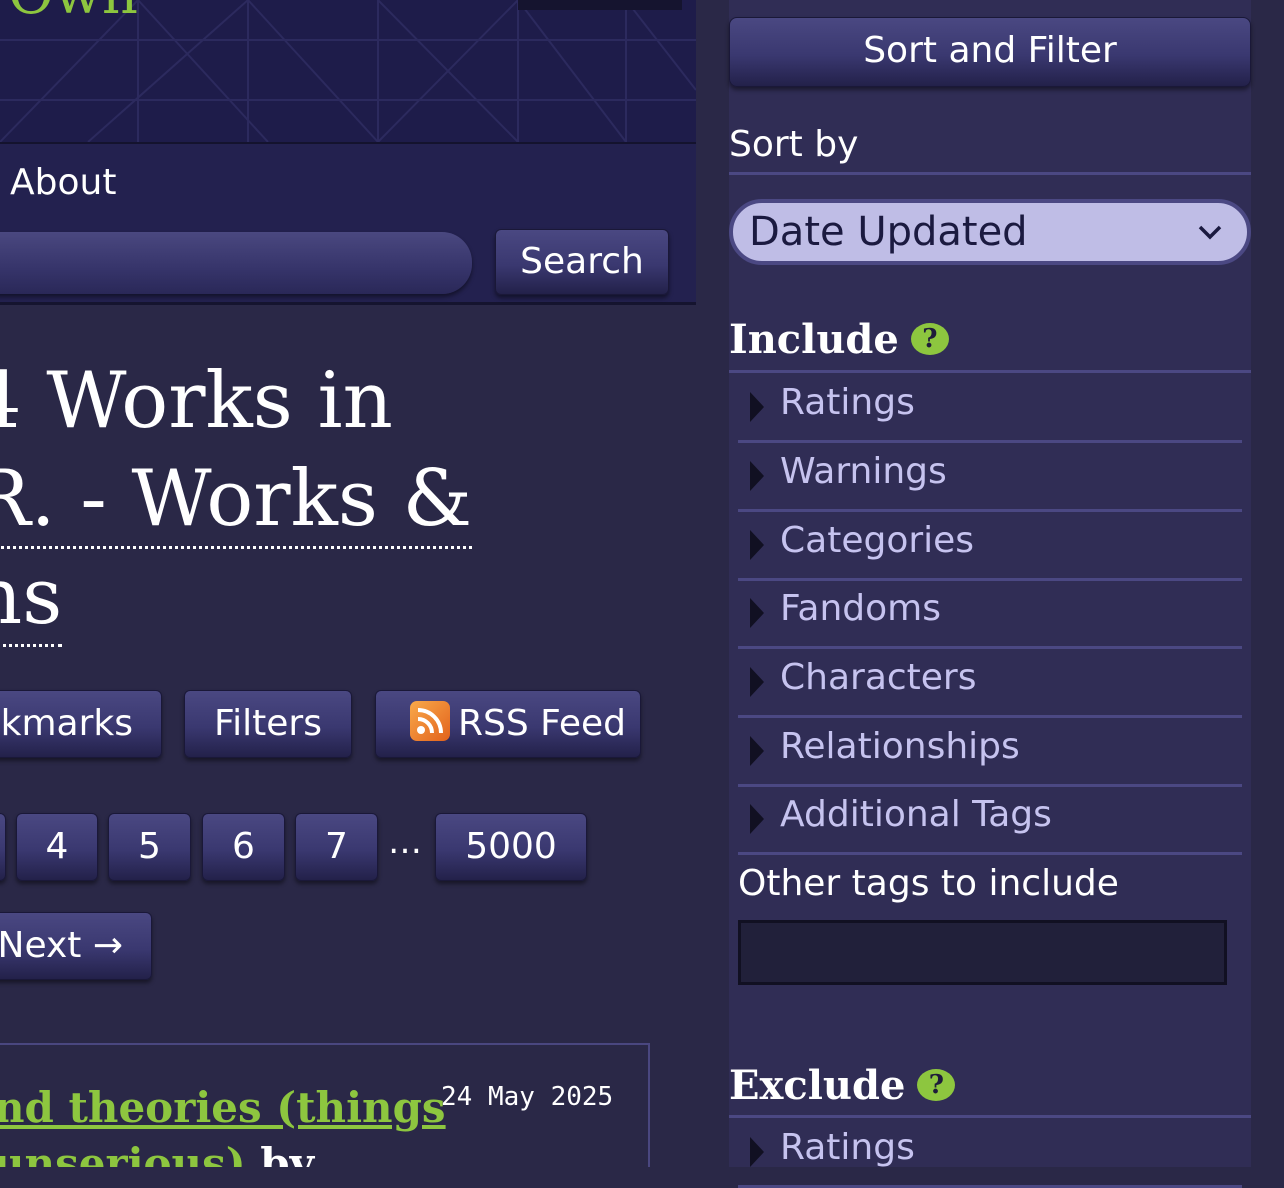  Describe the element at coordinates (236, 501) in the screenshot. I see `title-fandom-link: R. - Works &` at that location.